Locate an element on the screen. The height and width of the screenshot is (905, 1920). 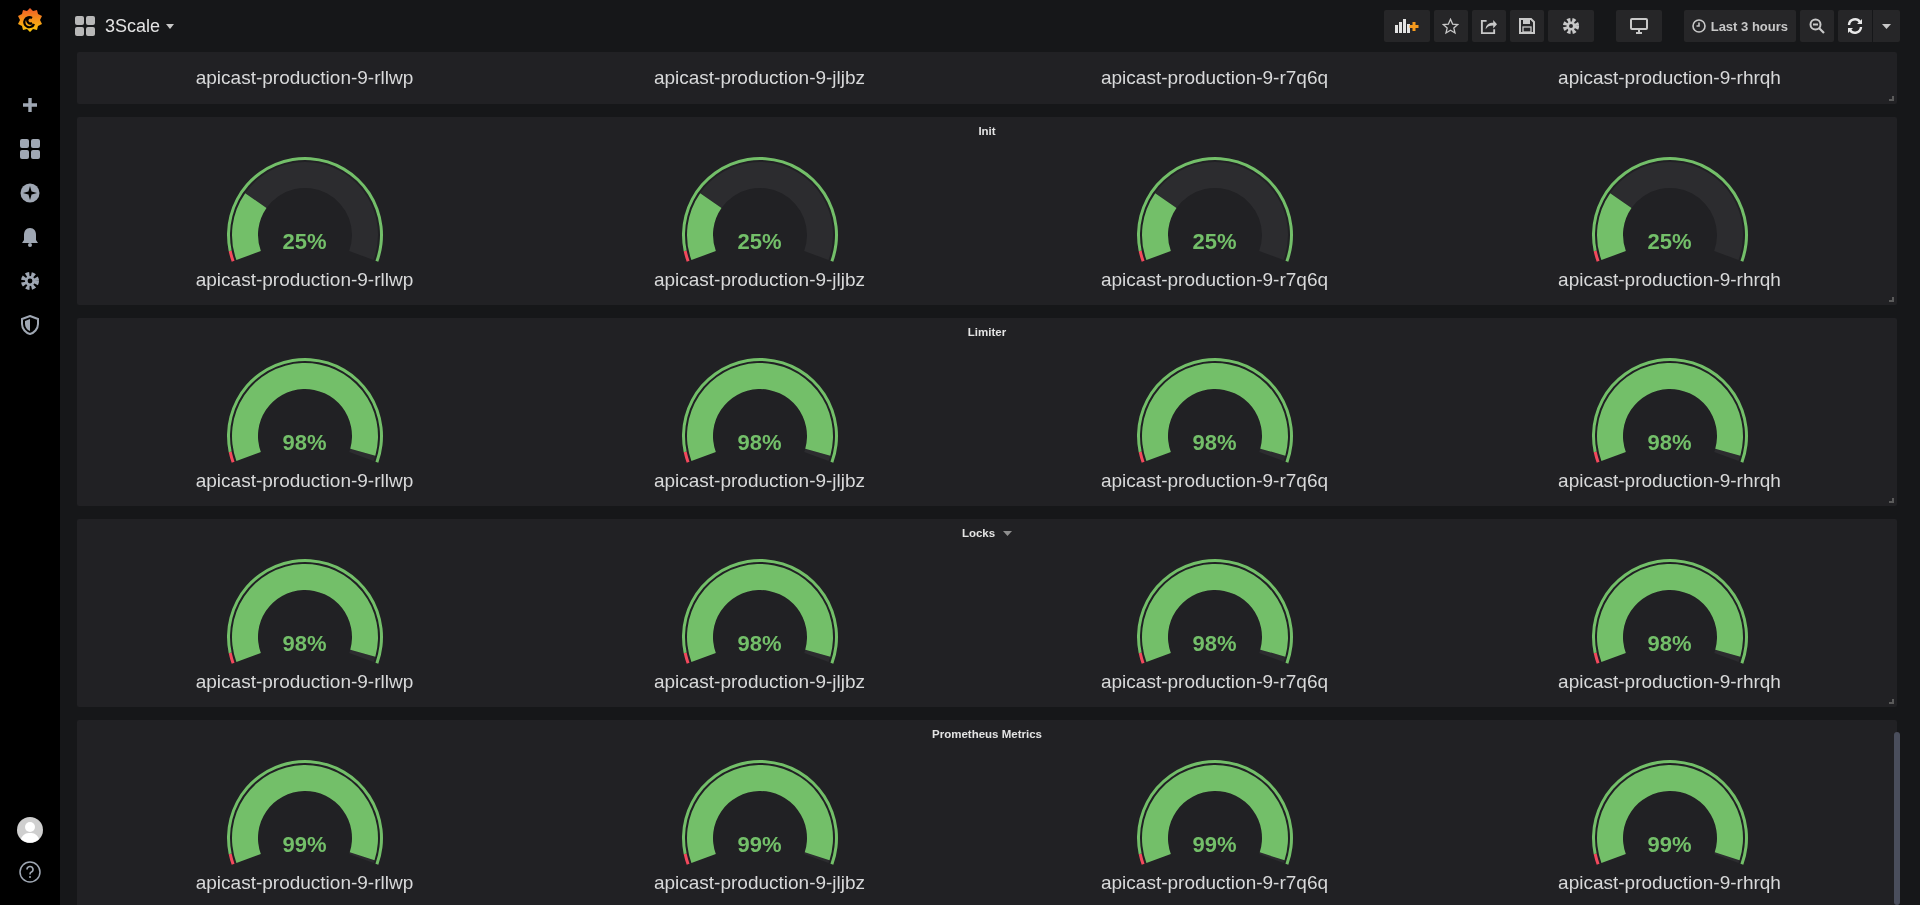
scrollbar-thumb is located at coordinates (1897, 818).